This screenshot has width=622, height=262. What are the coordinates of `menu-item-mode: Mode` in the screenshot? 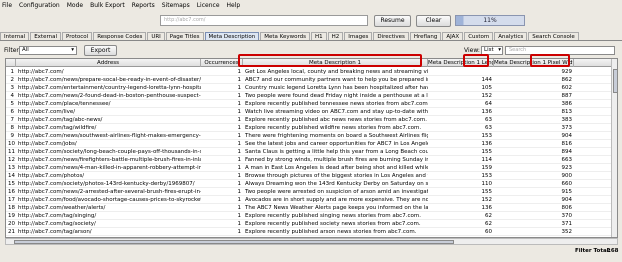 It's located at (75, 5).